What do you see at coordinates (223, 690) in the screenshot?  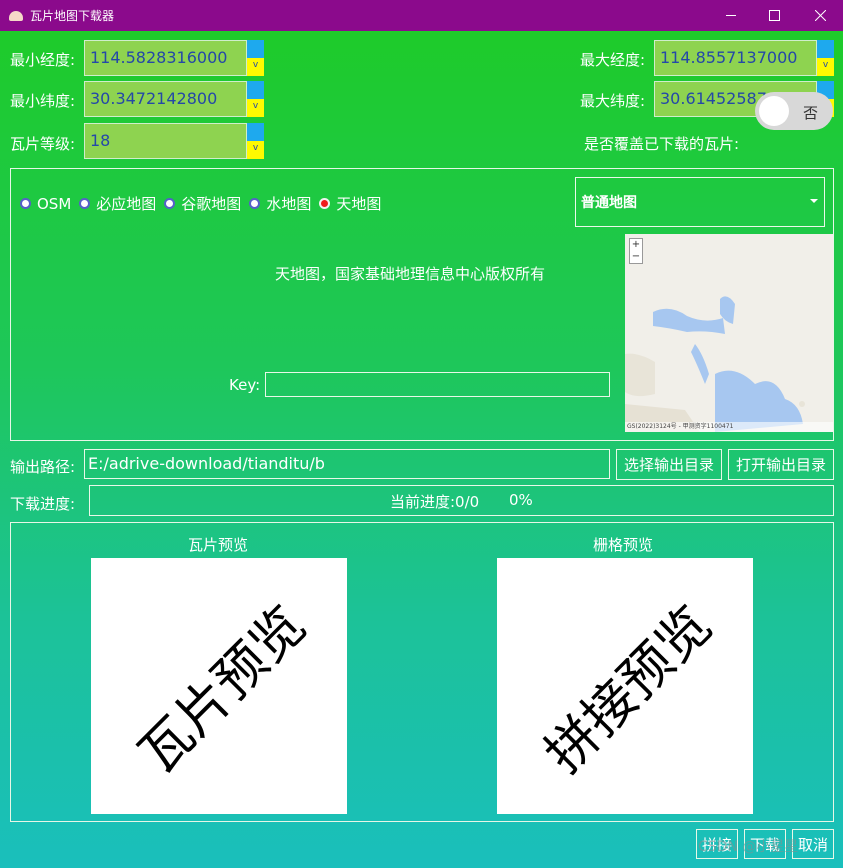 I see `tile-preview-placeholder: 瓦片预览` at bounding box center [223, 690].